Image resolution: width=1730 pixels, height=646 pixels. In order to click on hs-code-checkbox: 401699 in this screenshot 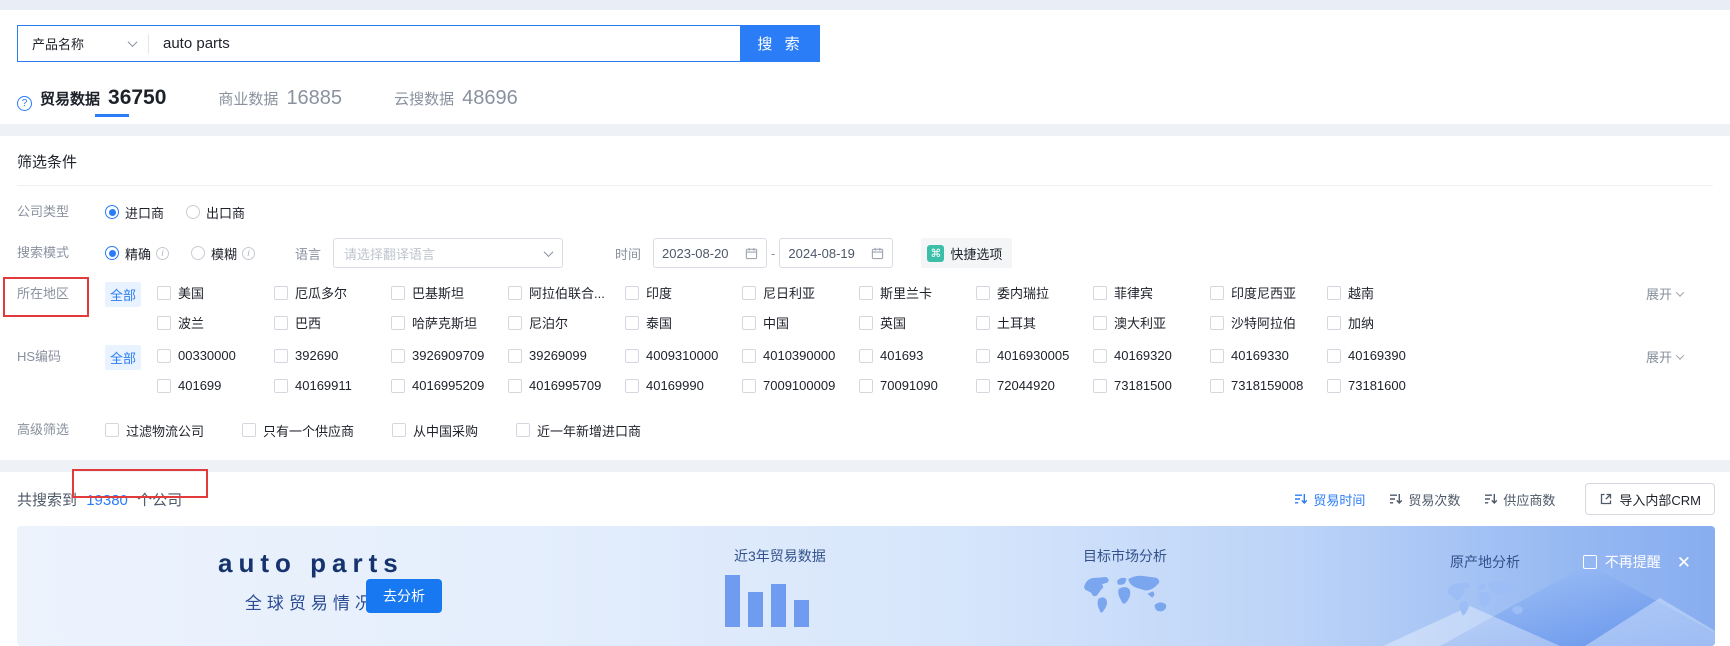, I will do `click(215, 385)`.